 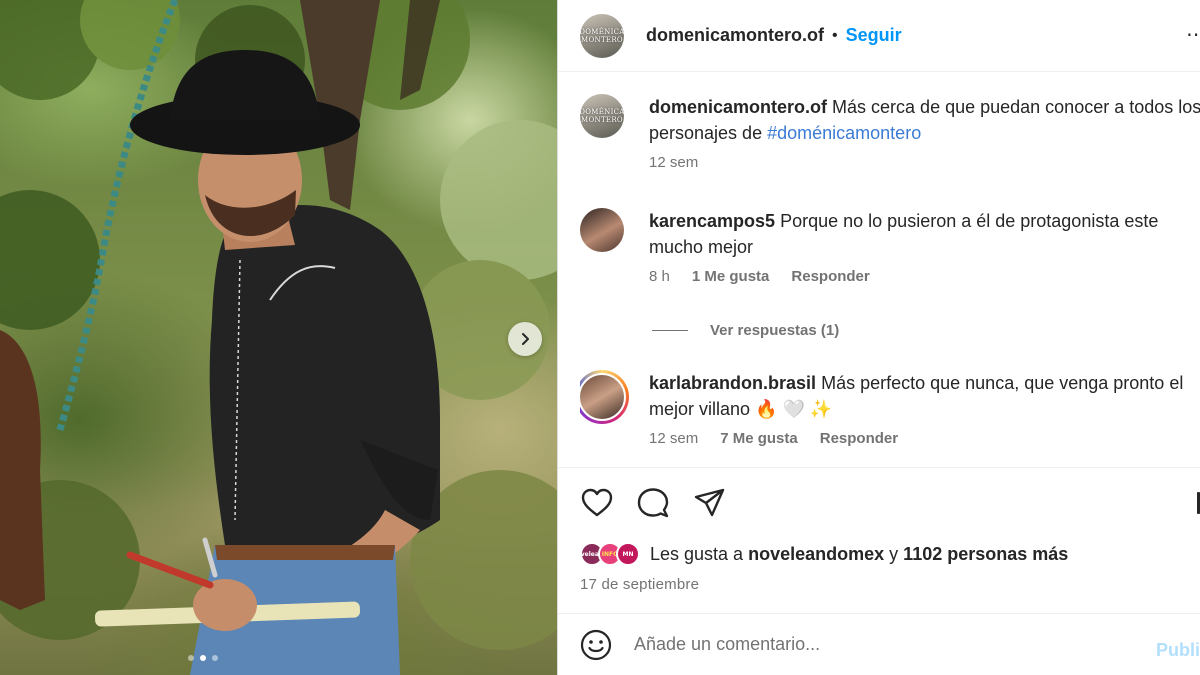 What do you see at coordinates (628, 554) in the screenshot?
I see `liker-avatar: MN` at bounding box center [628, 554].